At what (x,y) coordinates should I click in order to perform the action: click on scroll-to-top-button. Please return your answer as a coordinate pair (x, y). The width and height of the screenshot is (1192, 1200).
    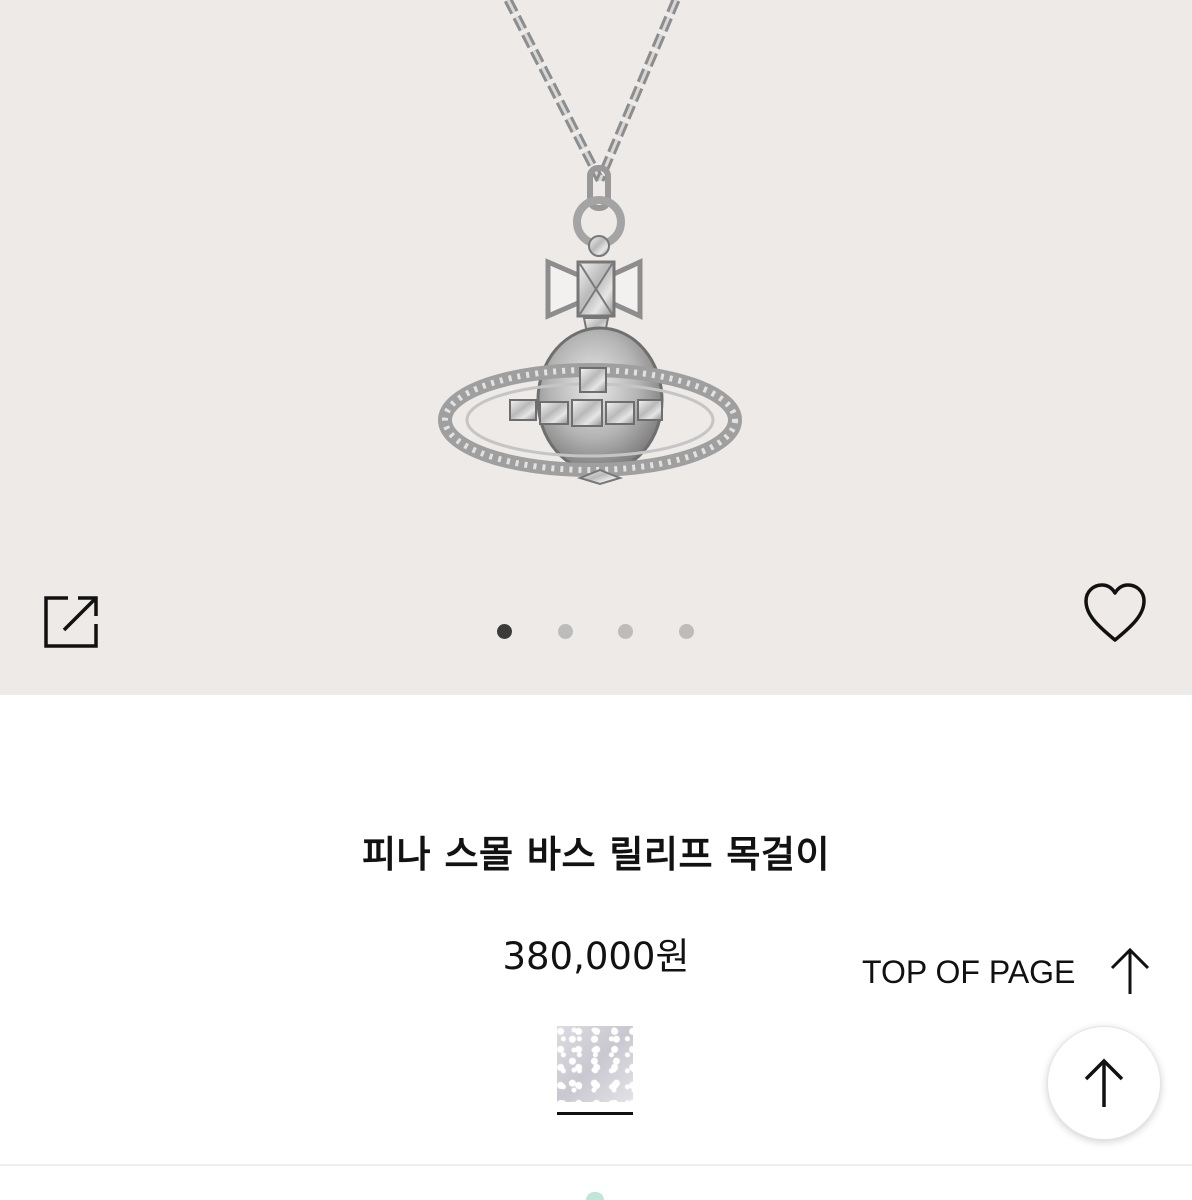
    Looking at the image, I should click on (1104, 1083).